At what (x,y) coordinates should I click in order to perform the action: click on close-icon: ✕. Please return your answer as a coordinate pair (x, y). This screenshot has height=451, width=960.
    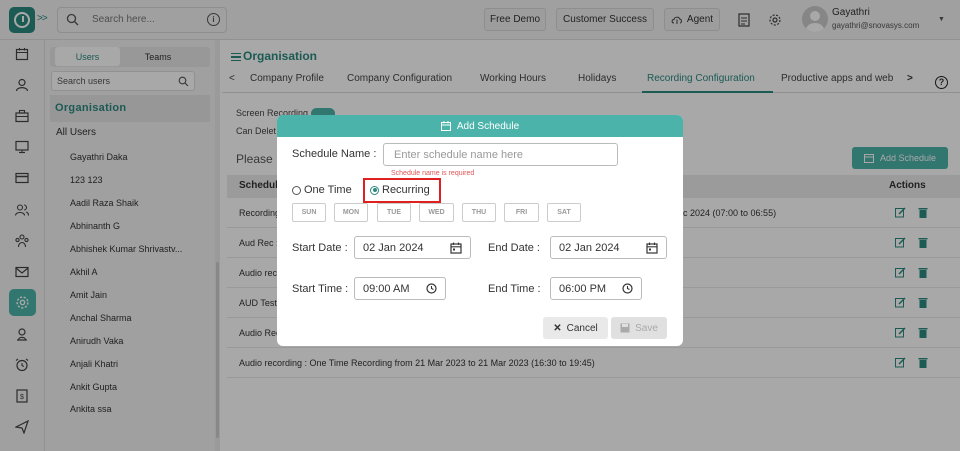
    Looking at the image, I should click on (557, 328).